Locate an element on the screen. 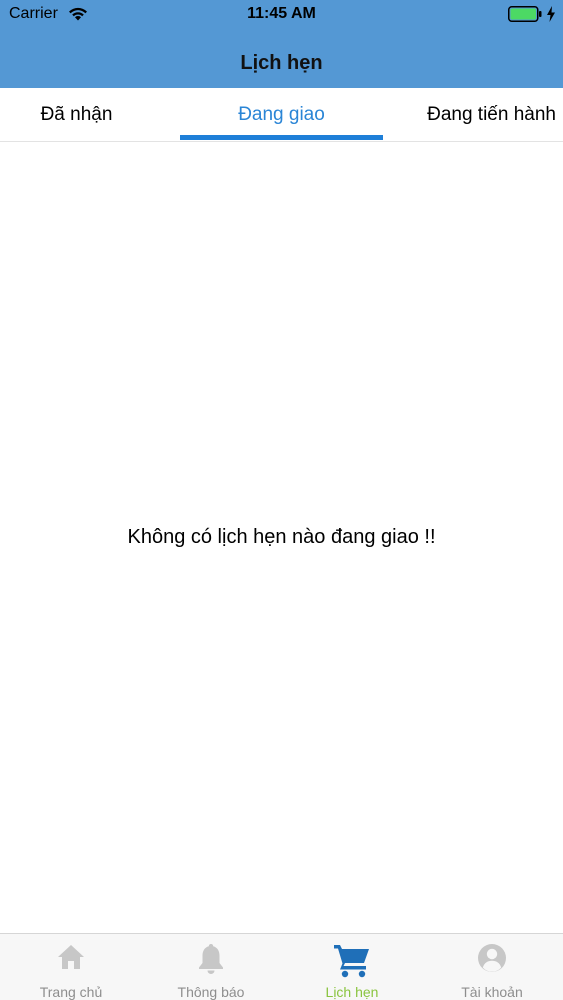 The width and height of the screenshot is (563, 1000). tab-received: Đã nhận is located at coordinates (89, 114).